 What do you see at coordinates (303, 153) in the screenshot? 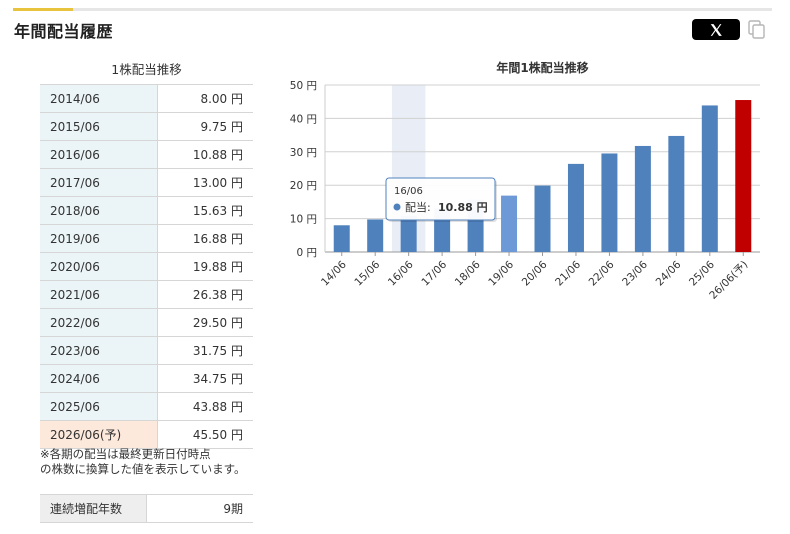
I see `y-tick-label: 30 円` at bounding box center [303, 153].